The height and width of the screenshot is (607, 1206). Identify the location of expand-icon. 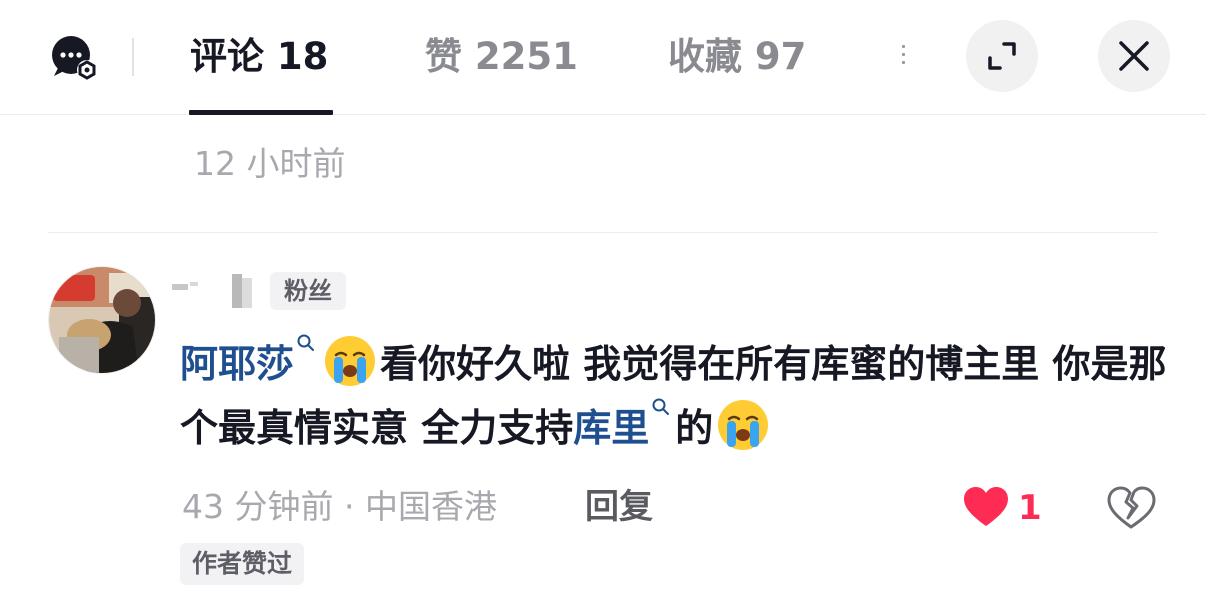
(1002, 56).